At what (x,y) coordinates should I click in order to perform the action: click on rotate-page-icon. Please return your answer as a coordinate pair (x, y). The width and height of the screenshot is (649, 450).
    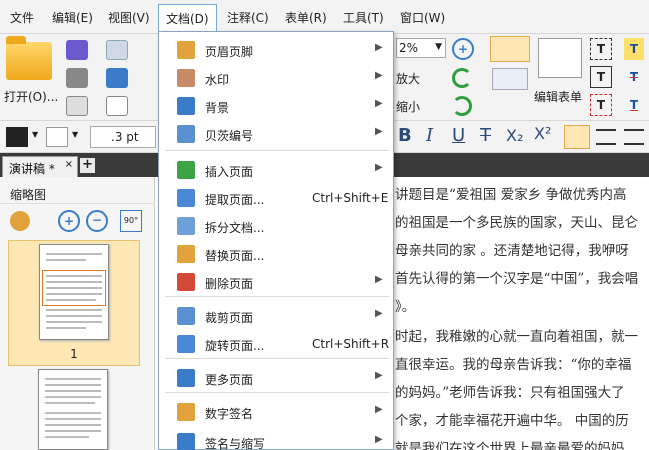
    Looking at the image, I should click on (186, 344).